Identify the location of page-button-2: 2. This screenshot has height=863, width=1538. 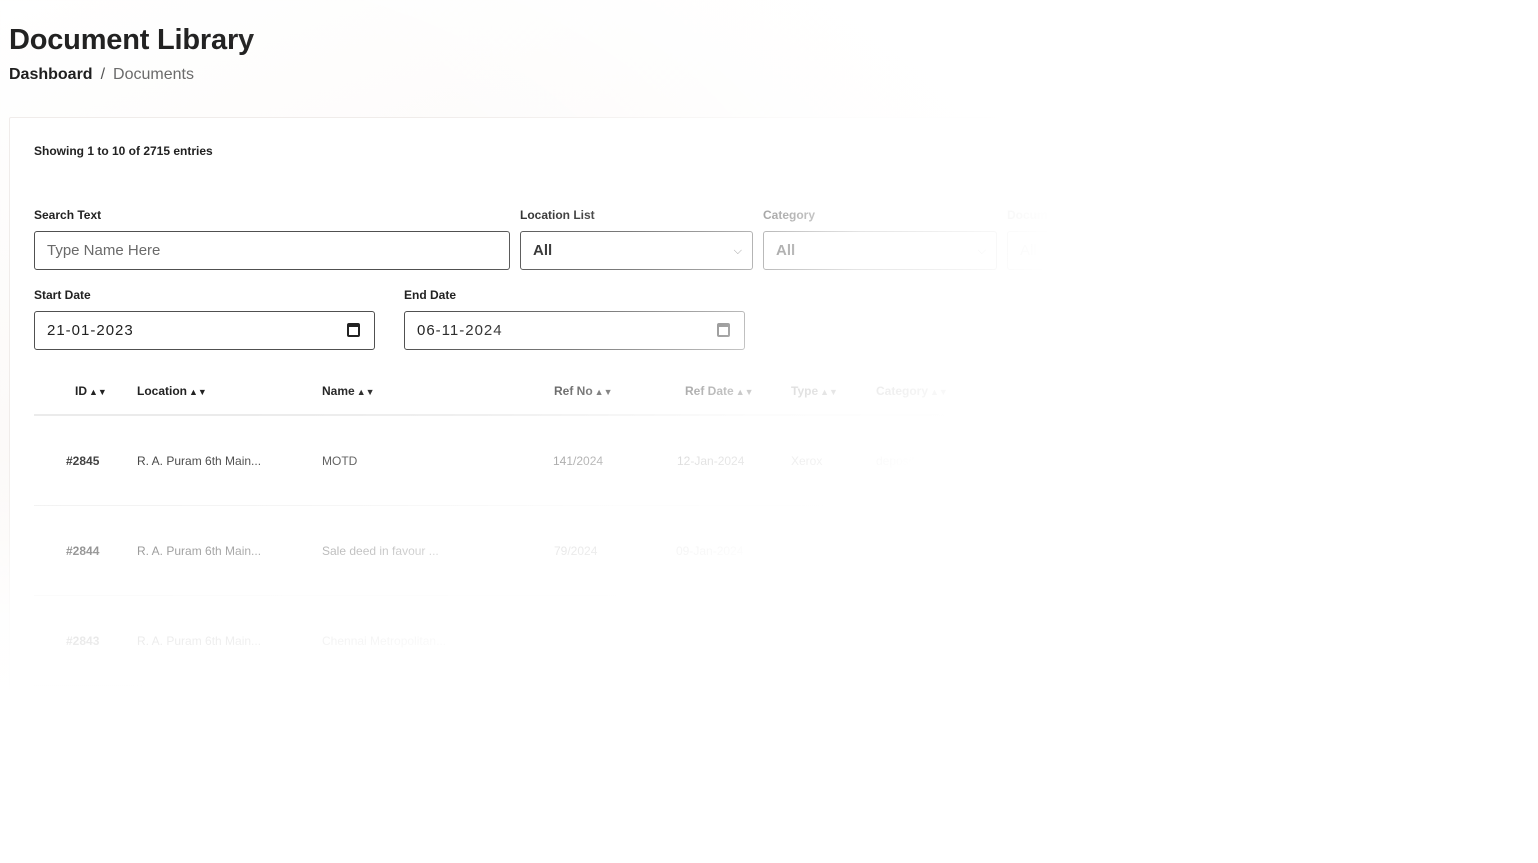
(1254, 155).